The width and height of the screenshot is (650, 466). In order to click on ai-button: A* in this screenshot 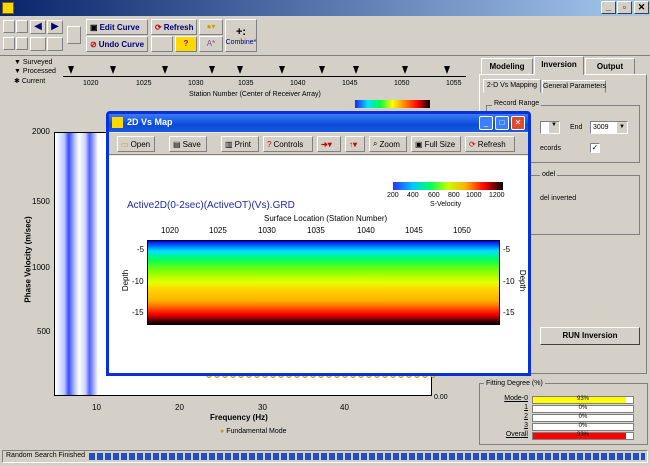, I will do `click(211, 44)`.